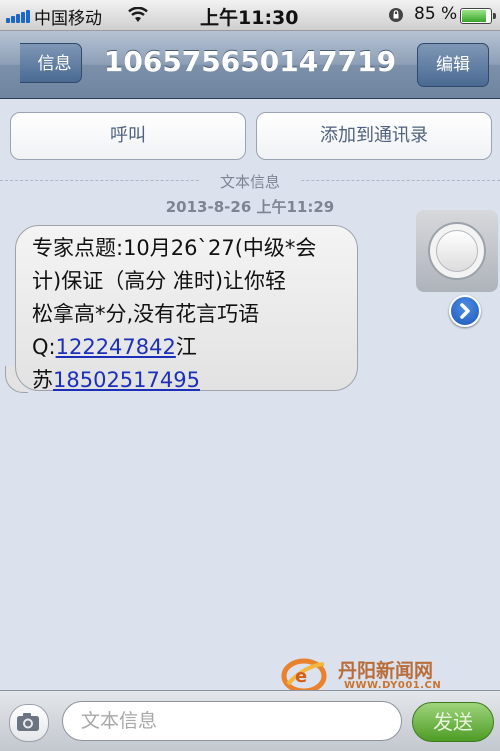 The image size is (500, 751). What do you see at coordinates (138, 14) in the screenshot?
I see `wifi-icon` at bounding box center [138, 14].